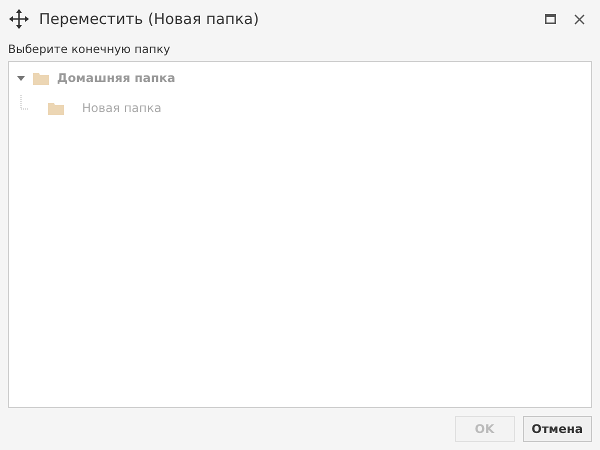 This screenshot has width=600, height=450. What do you see at coordinates (21, 78) in the screenshot?
I see `caret-icon` at bounding box center [21, 78].